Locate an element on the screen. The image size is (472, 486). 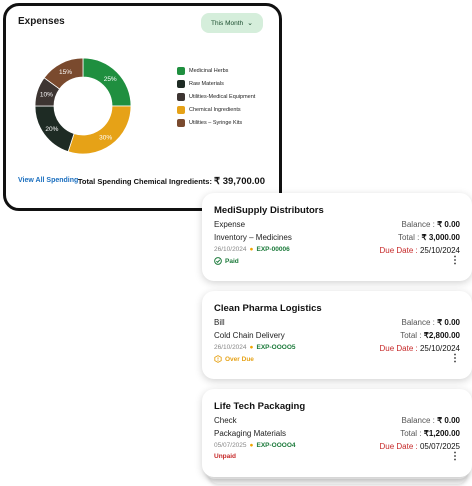
status-badge: Over Due is located at coordinates (234, 359).